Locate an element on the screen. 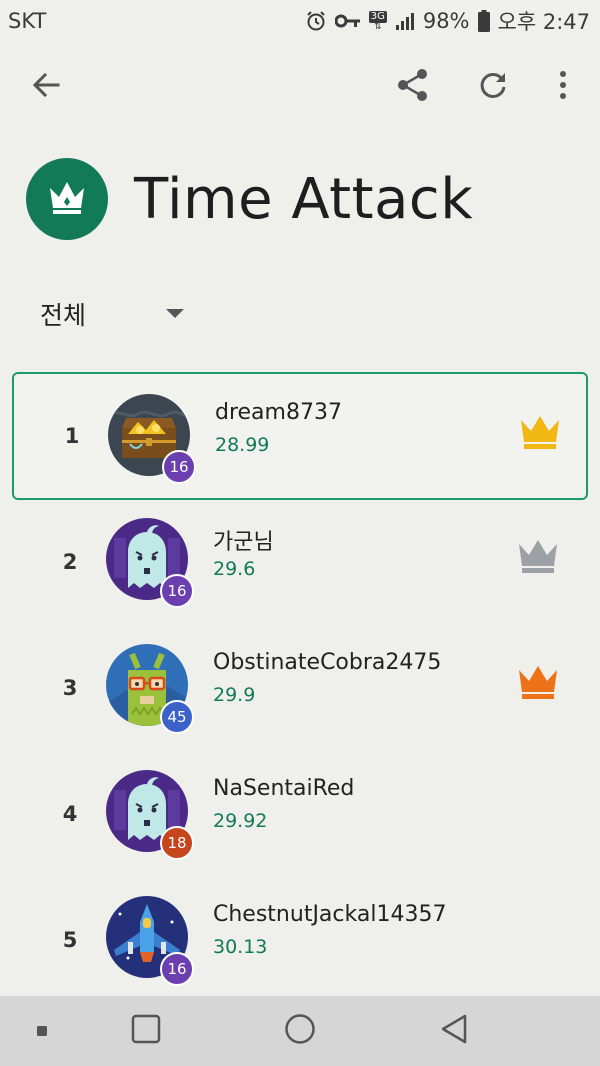  network-3g-icon: 3G ⇅ is located at coordinates (377, 21).